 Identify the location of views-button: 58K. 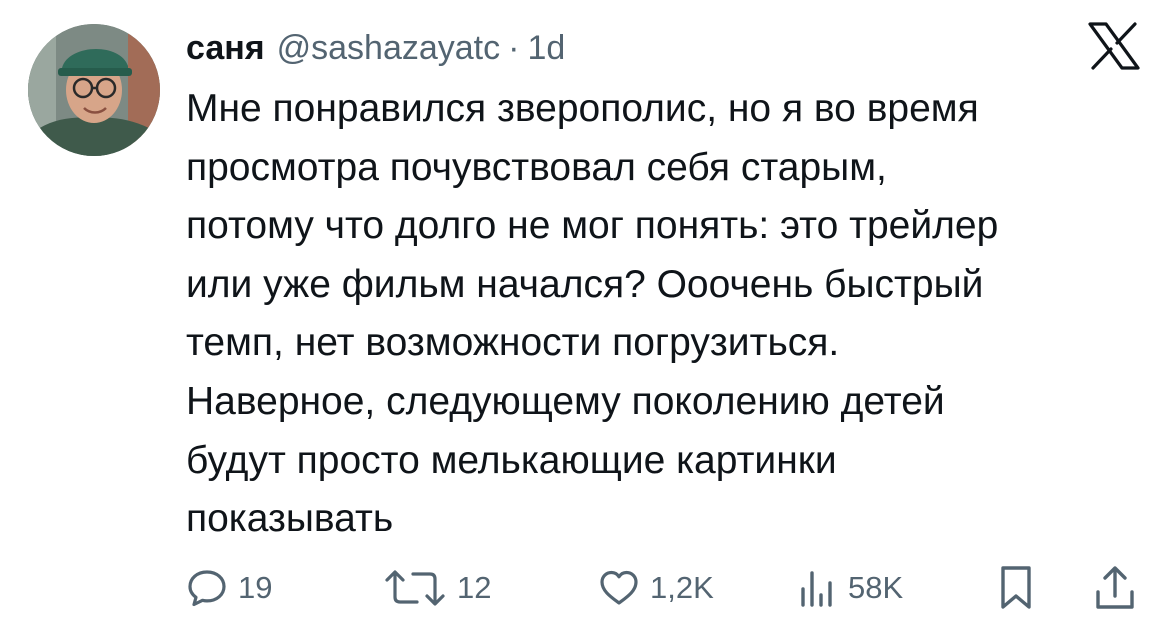
(849, 588).